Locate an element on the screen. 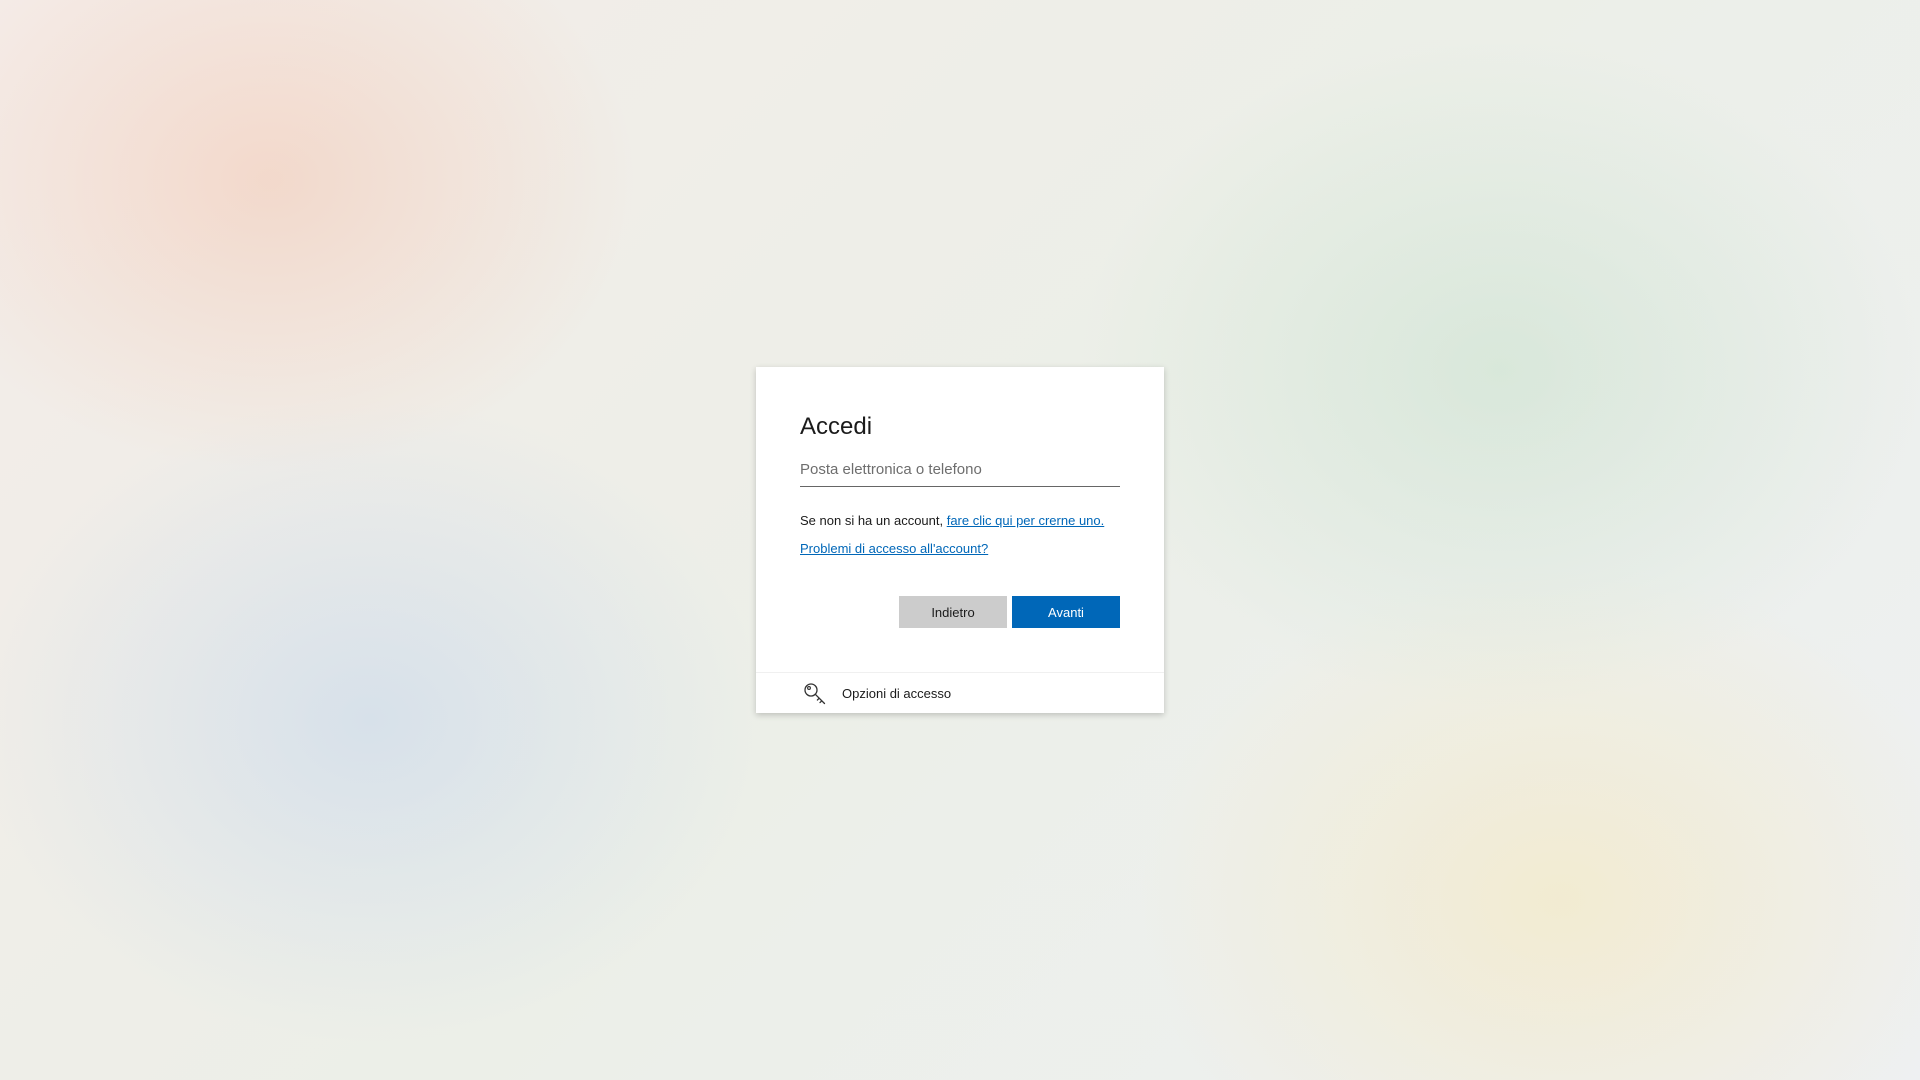 The width and height of the screenshot is (1920, 1080). access-problems-row: Problemi di accesso all'account? is located at coordinates (894, 548).